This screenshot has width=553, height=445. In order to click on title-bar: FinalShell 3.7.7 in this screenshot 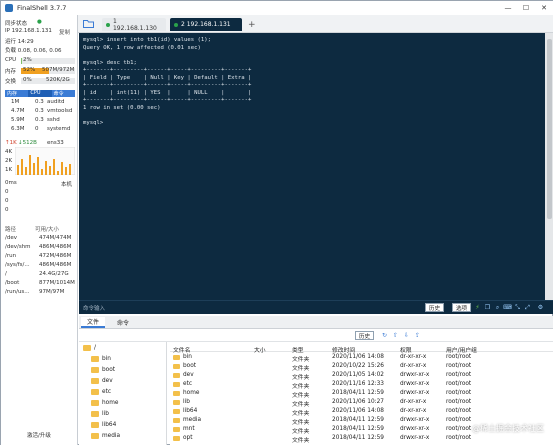, I will do `click(277, 8)`.